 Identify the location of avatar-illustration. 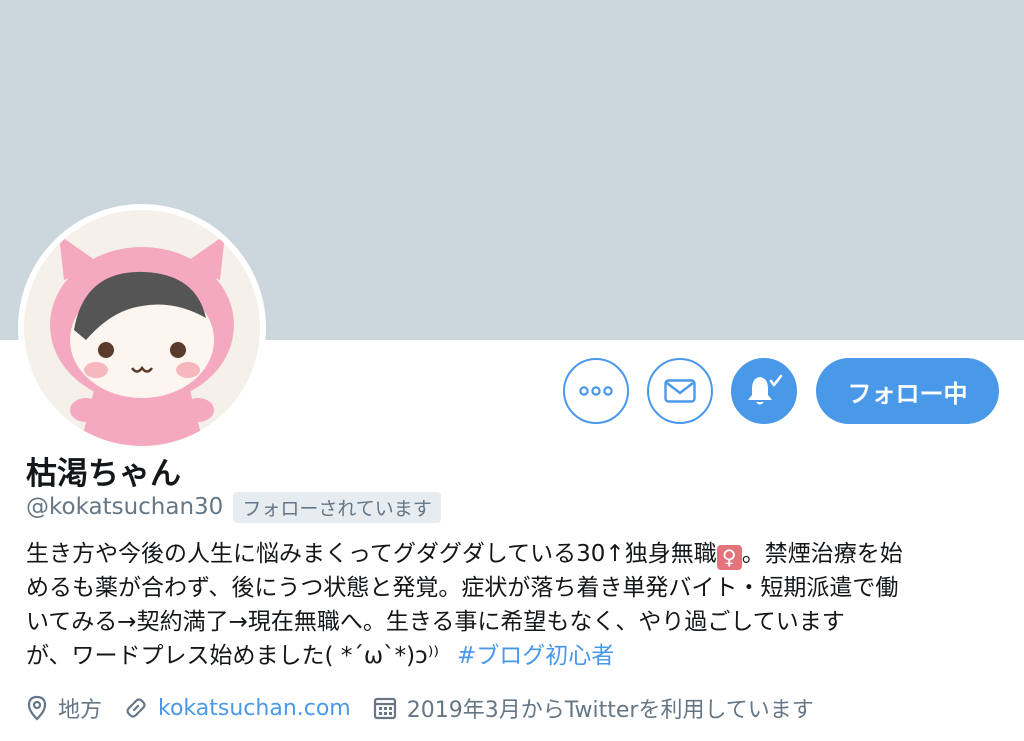
(142, 328).